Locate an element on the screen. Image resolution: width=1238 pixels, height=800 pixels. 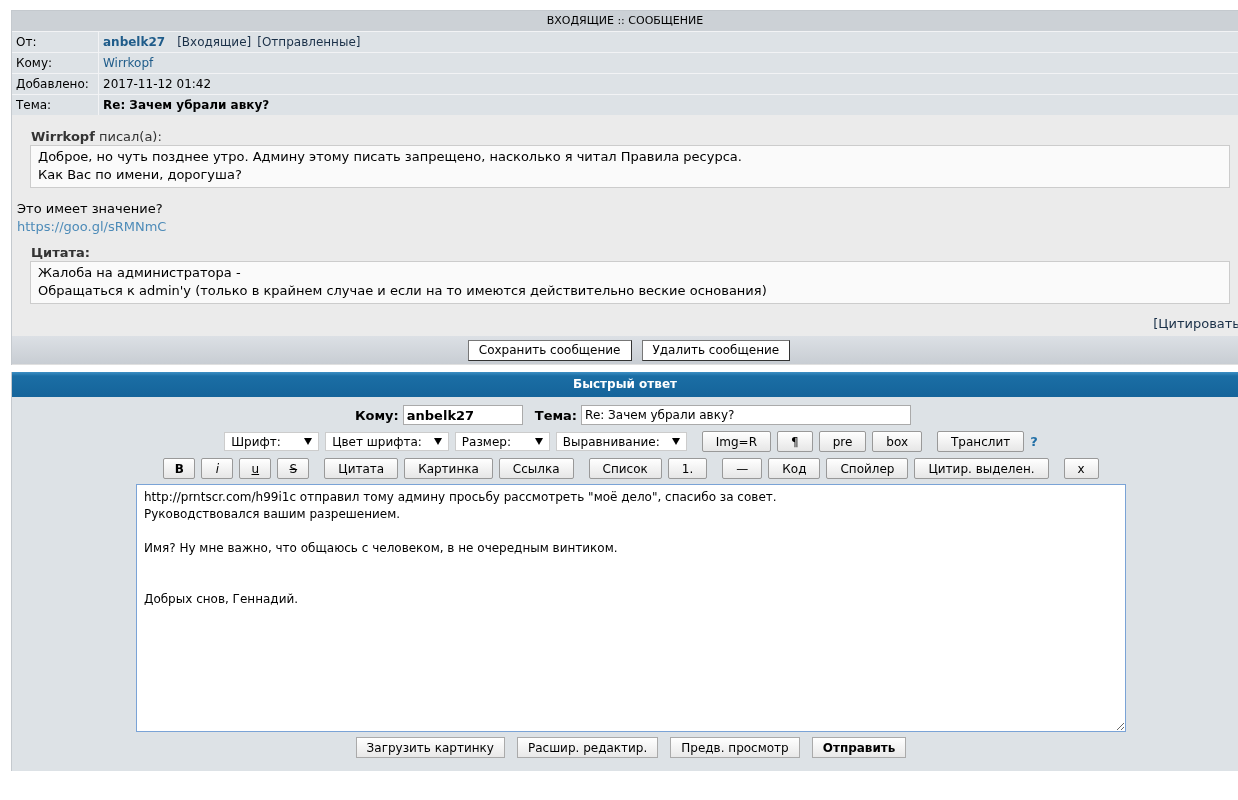
user-link: anbelk27 is located at coordinates (134, 42).